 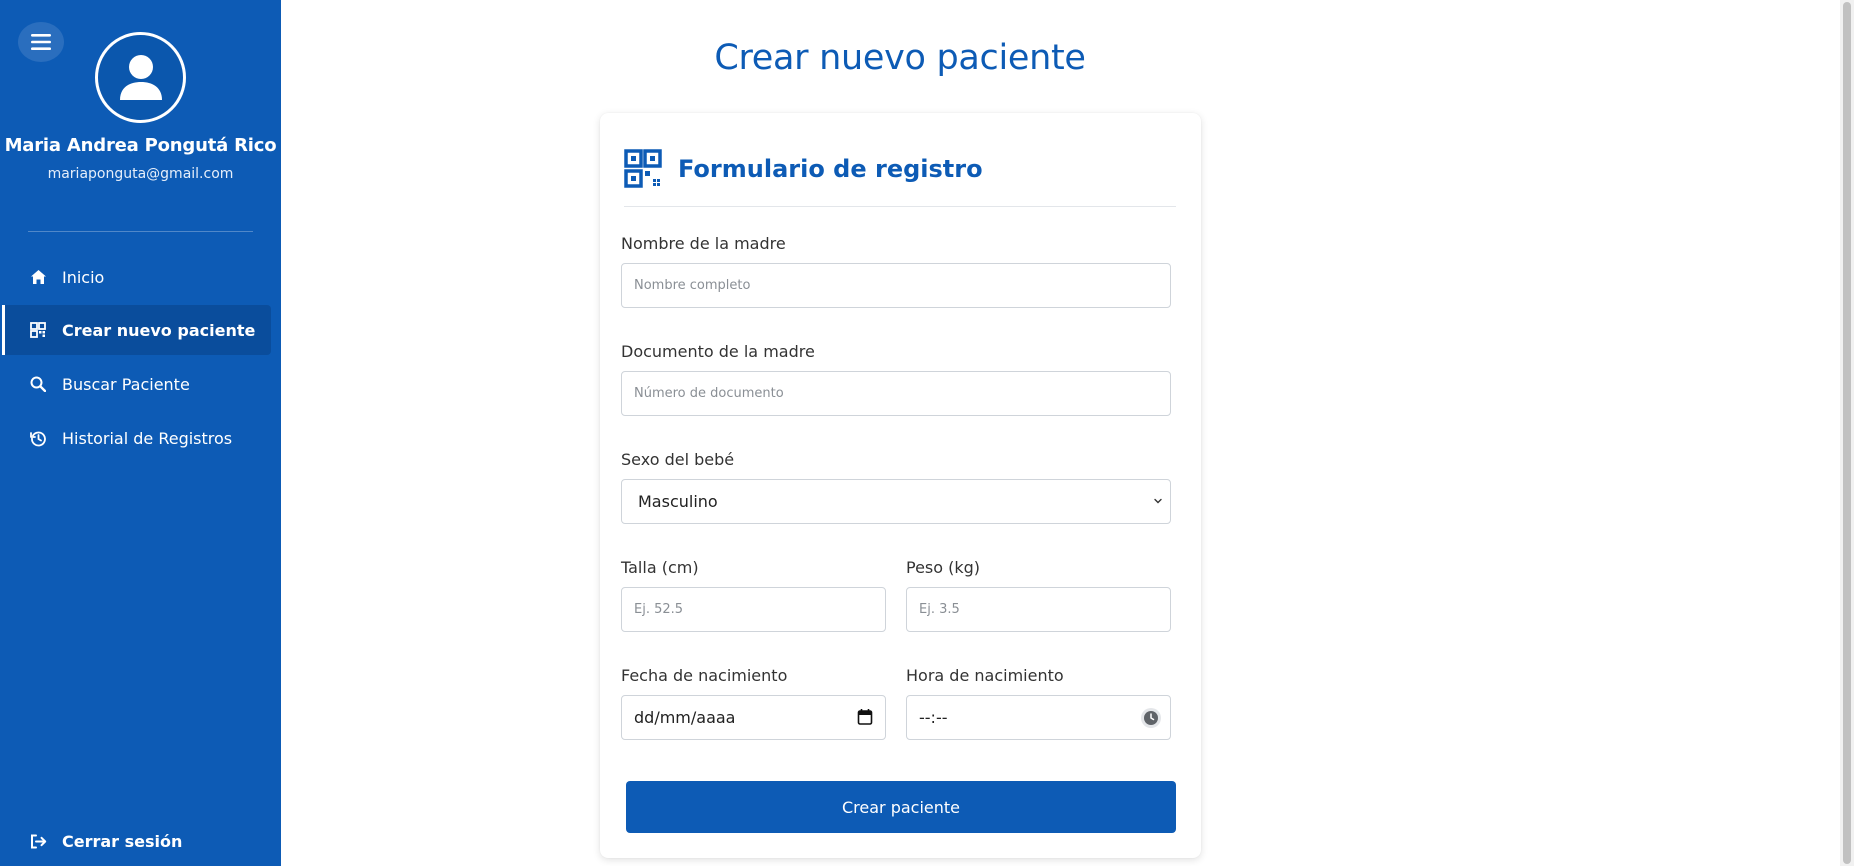 What do you see at coordinates (896, 501) in the screenshot?
I see `baby-sex-select: Masculino` at bounding box center [896, 501].